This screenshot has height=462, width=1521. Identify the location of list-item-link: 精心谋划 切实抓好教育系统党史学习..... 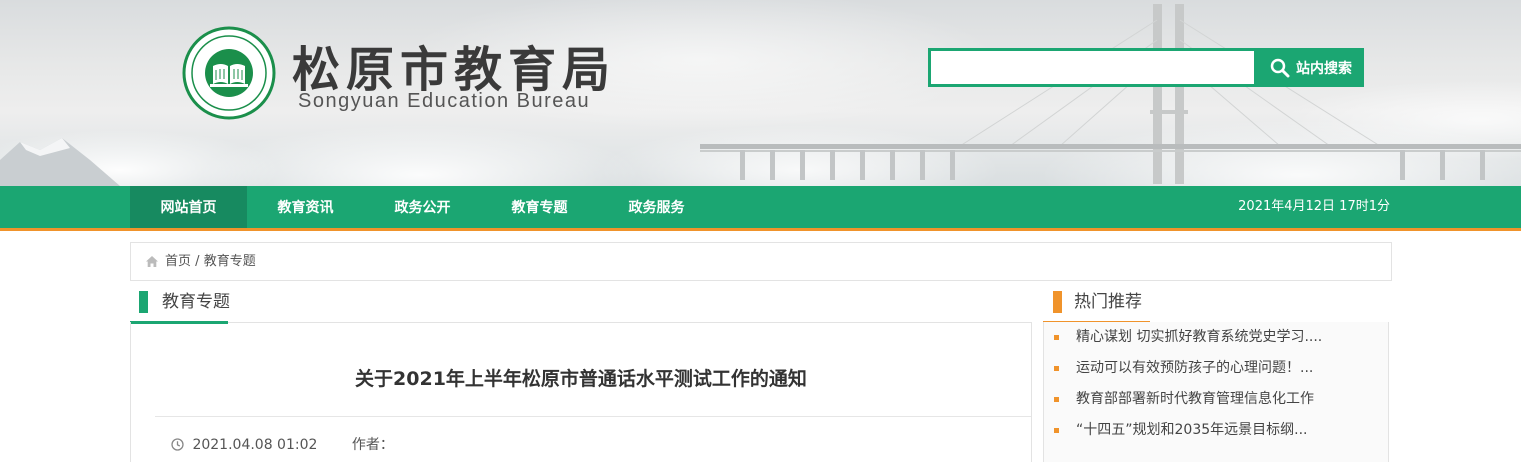
(1199, 337).